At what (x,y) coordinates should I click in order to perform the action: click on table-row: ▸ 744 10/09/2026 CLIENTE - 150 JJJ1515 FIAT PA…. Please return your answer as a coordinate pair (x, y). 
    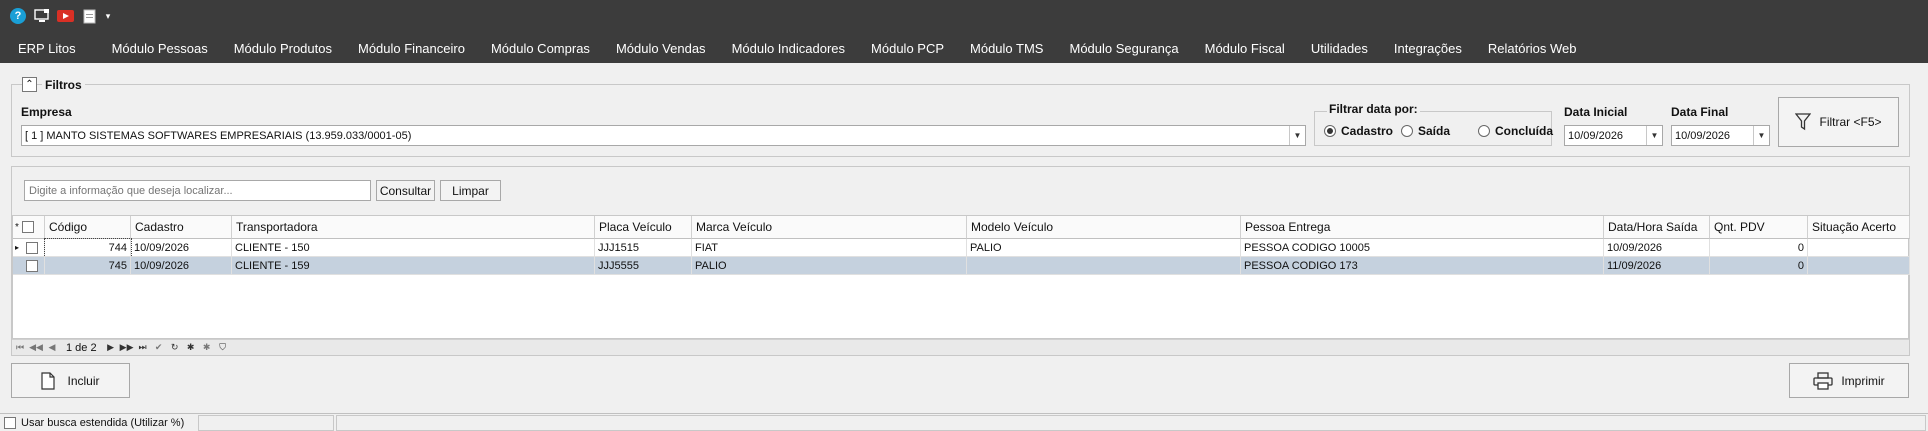
    Looking at the image, I should click on (961, 248).